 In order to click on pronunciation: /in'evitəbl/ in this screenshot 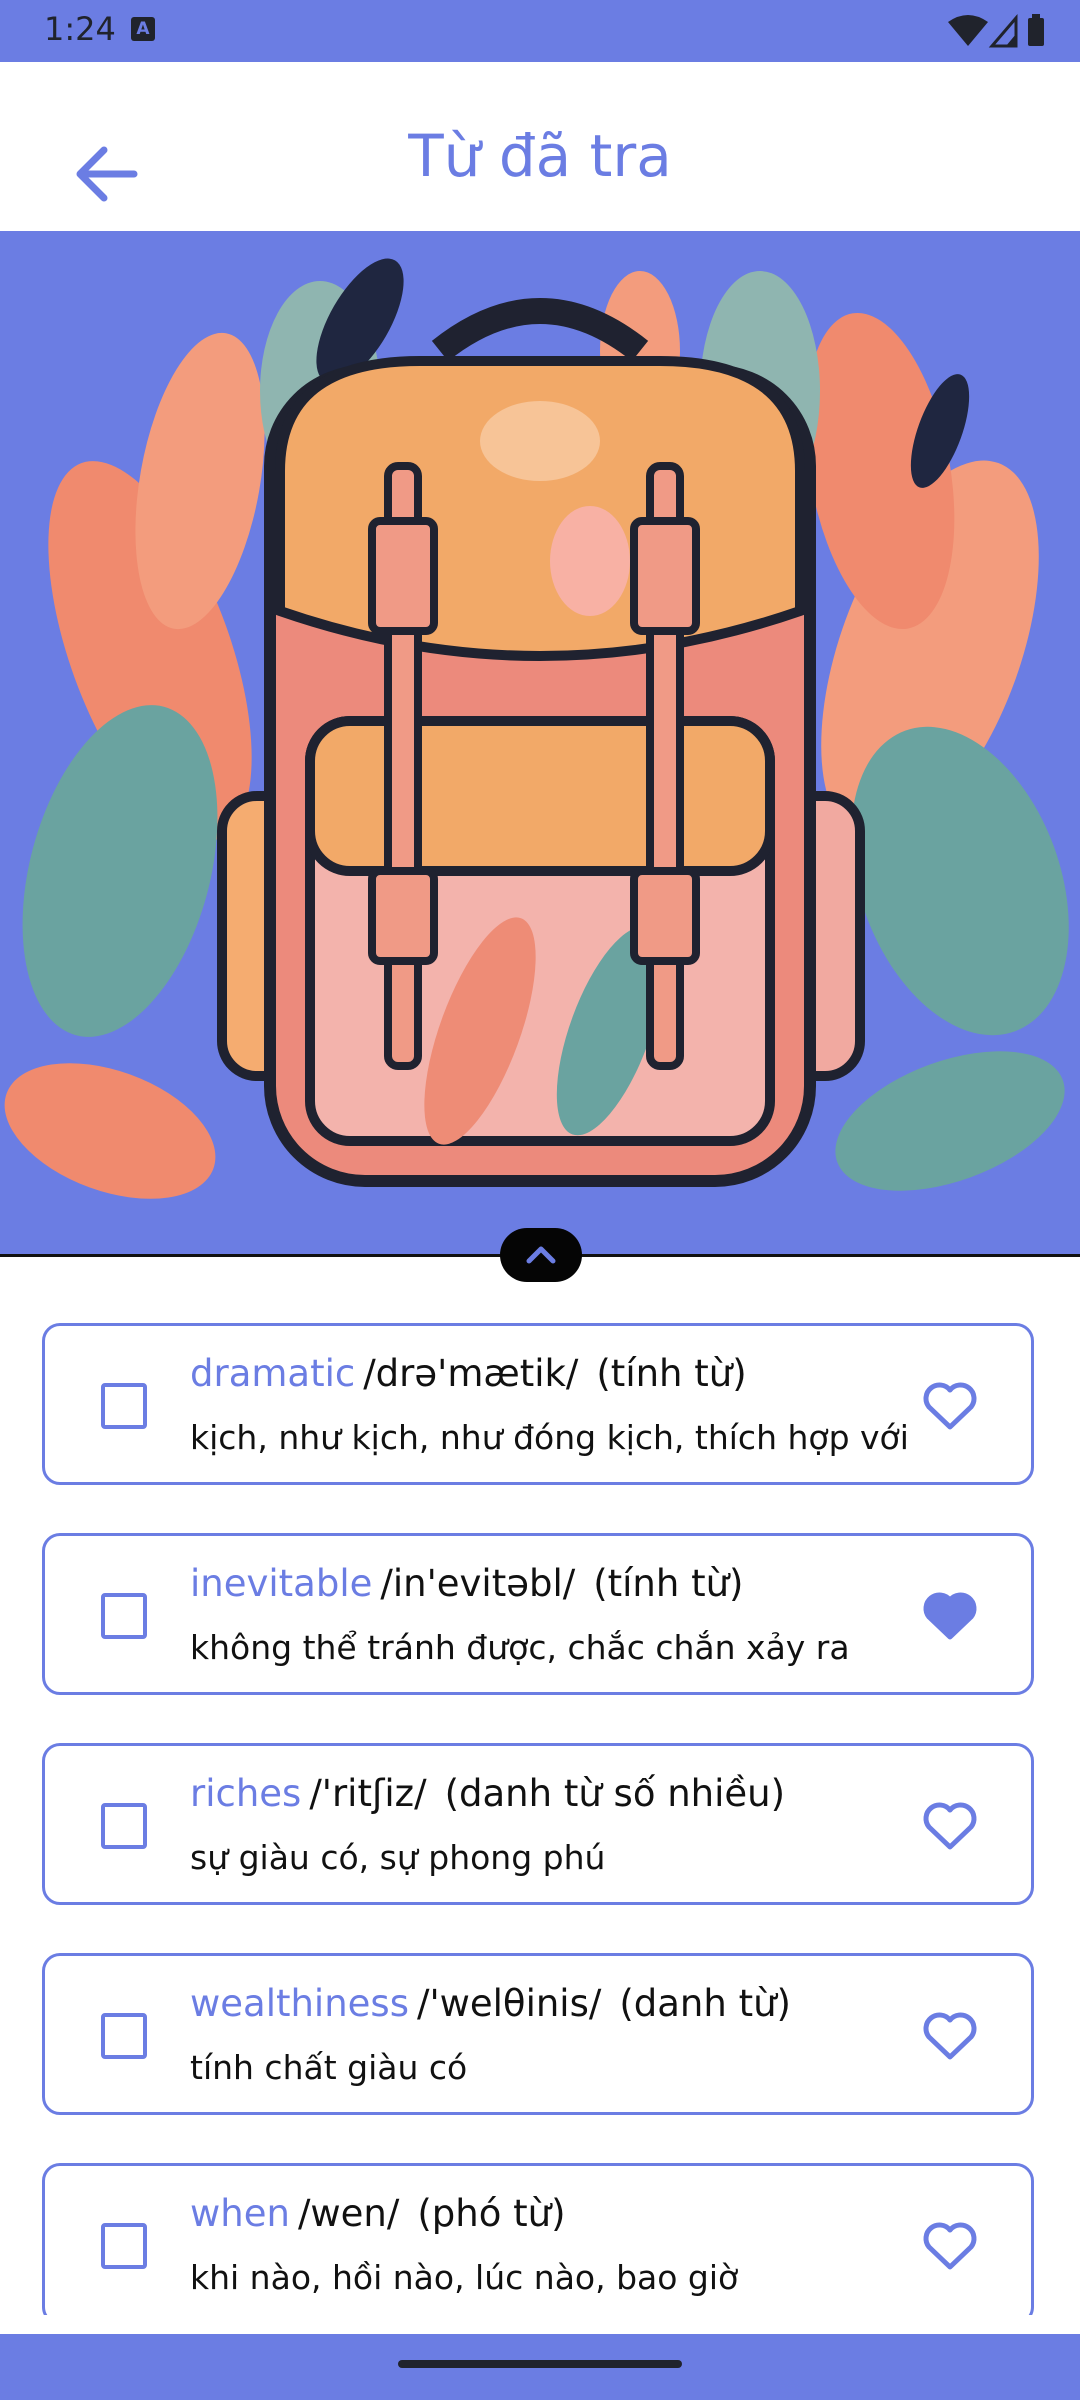, I will do `click(478, 1583)`.